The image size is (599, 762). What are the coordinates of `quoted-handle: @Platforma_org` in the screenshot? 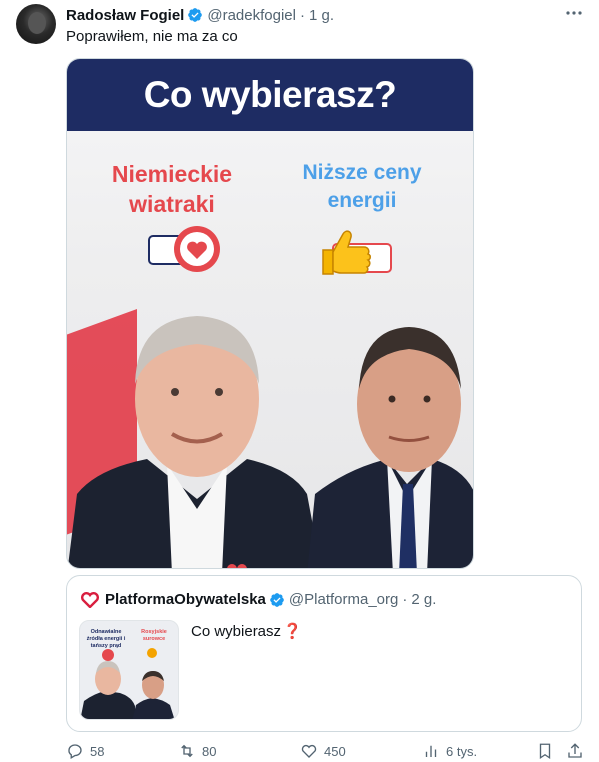 It's located at (343, 599).